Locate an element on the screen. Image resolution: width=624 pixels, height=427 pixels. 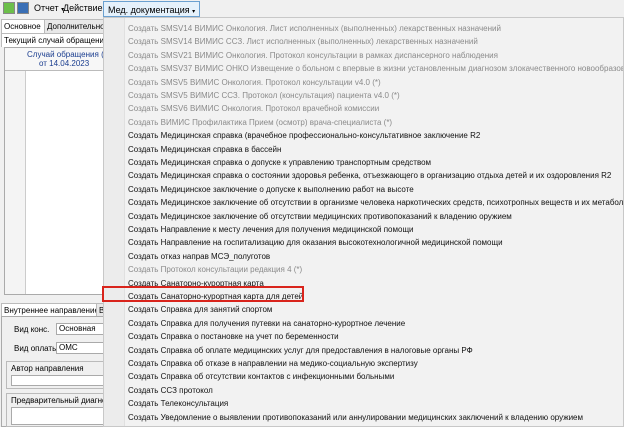
menu-item: Создать Телеконсультация is located at coordinates (178, 403).